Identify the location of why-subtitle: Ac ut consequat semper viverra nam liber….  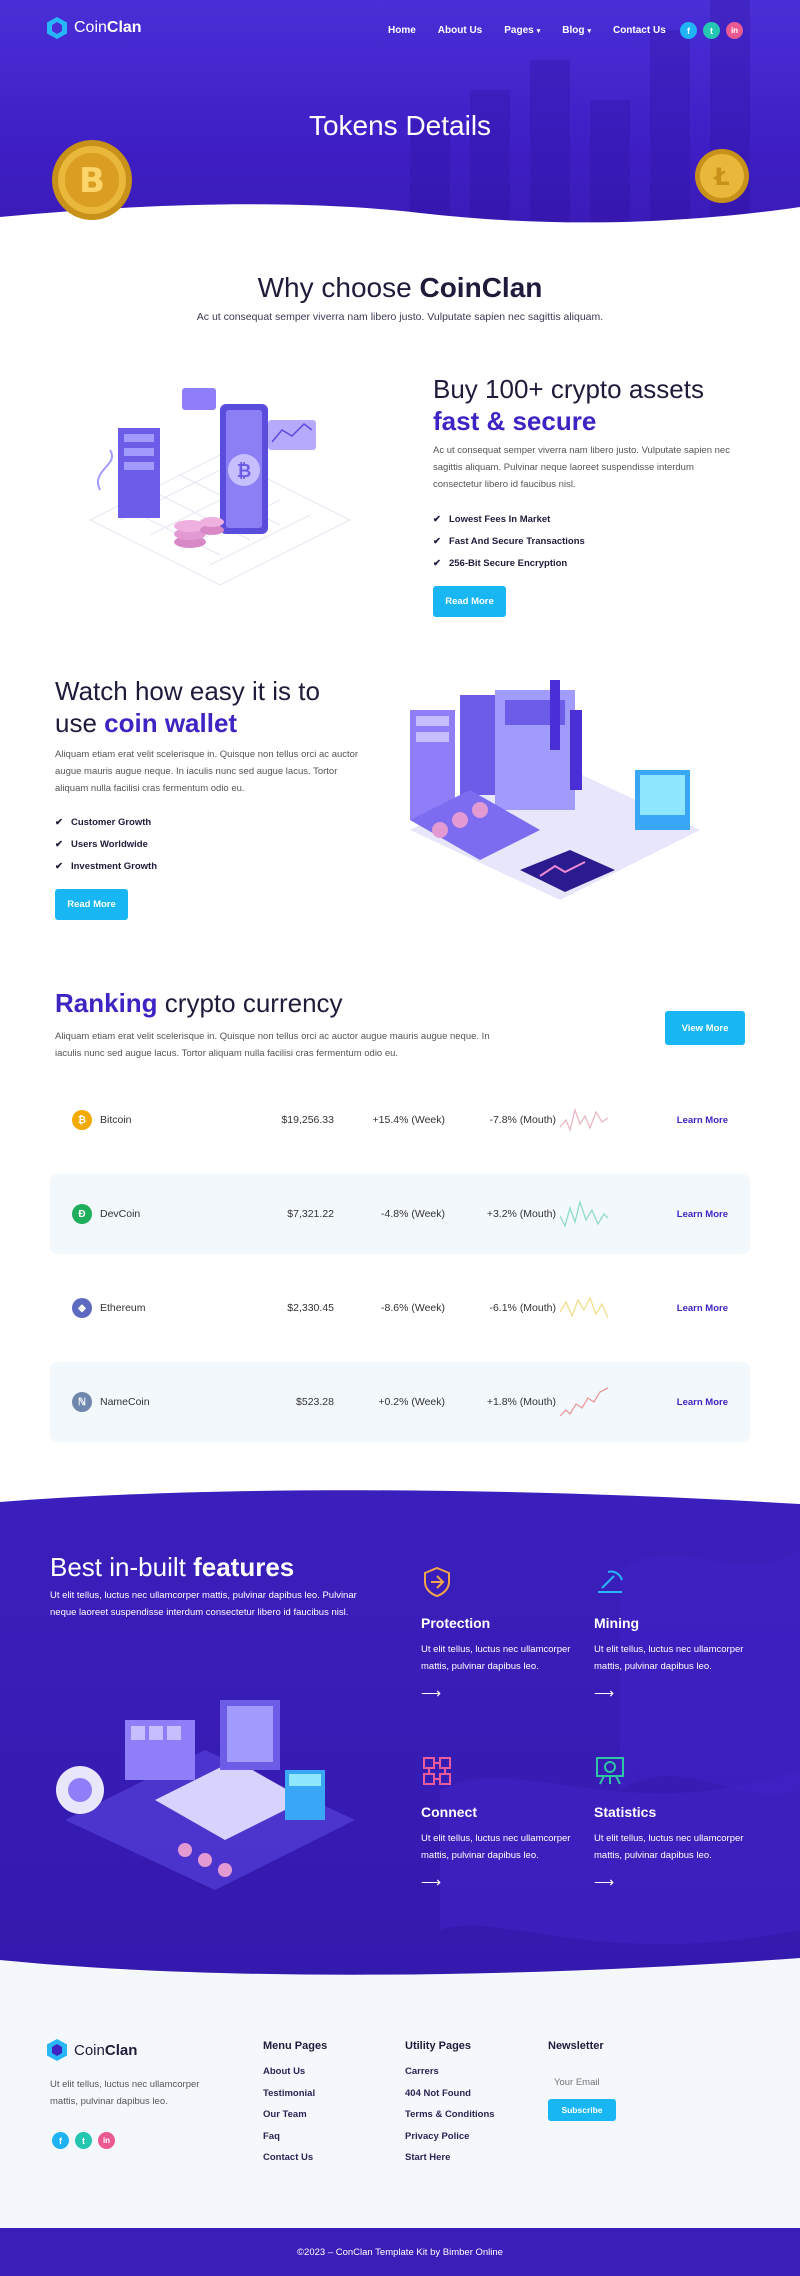
(400, 317).